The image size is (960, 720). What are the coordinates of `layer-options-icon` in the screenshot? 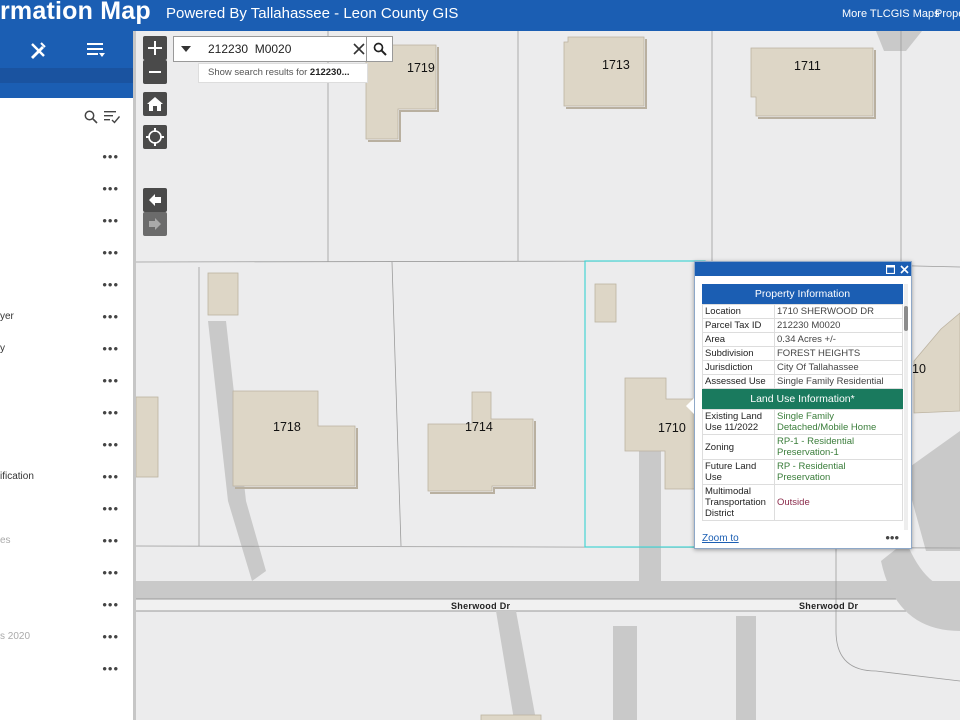 It's located at (112, 119).